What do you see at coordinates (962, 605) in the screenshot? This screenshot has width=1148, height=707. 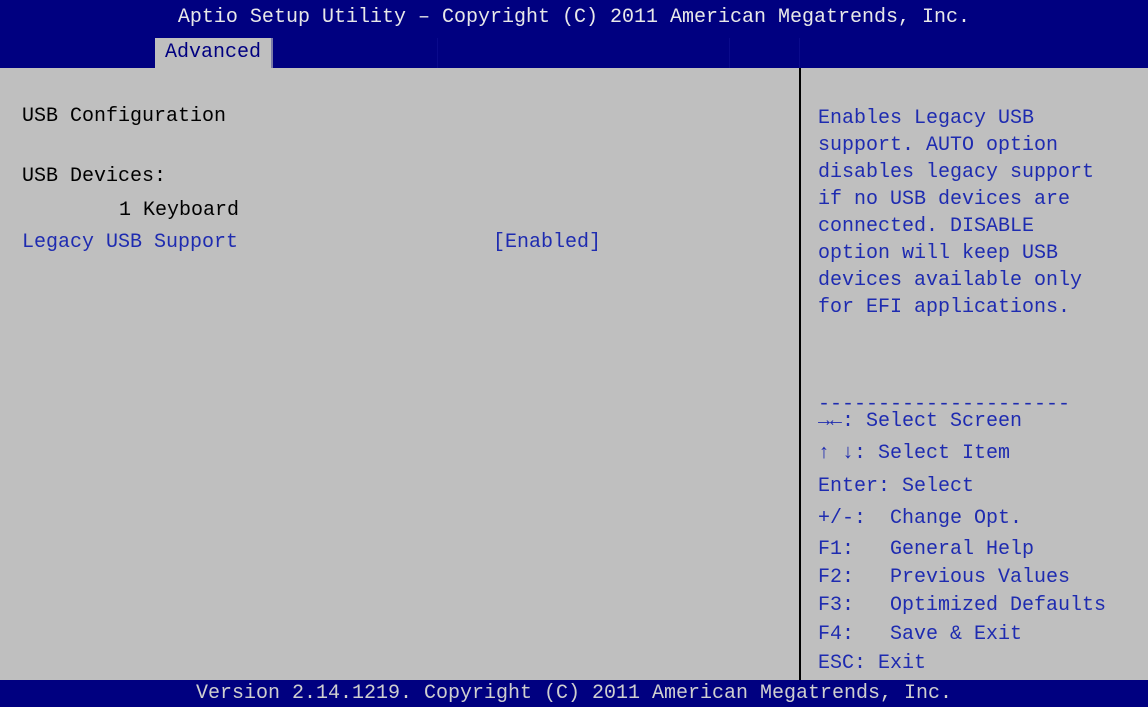 I see `key-hint-f3: F3: Optimized Defaults` at bounding box center [962, 605].